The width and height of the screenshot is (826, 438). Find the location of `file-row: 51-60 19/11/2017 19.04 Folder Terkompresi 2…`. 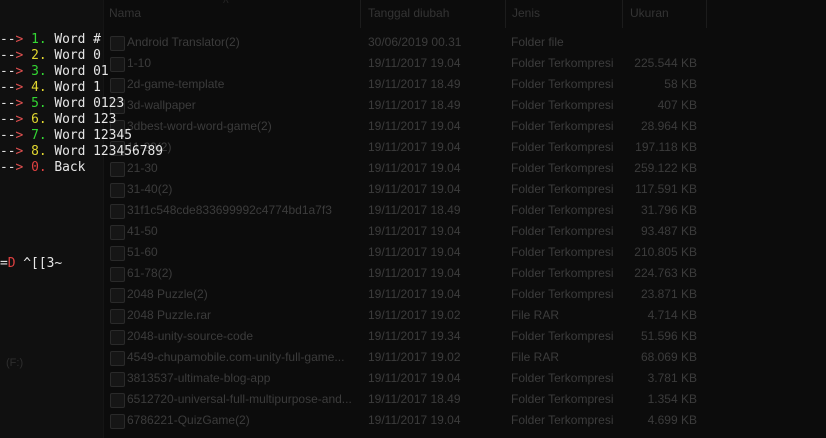

file-row: 51-60 19/11/2017 19.04 Folder Terkompresi 2… is located at coordinates (465, 252).